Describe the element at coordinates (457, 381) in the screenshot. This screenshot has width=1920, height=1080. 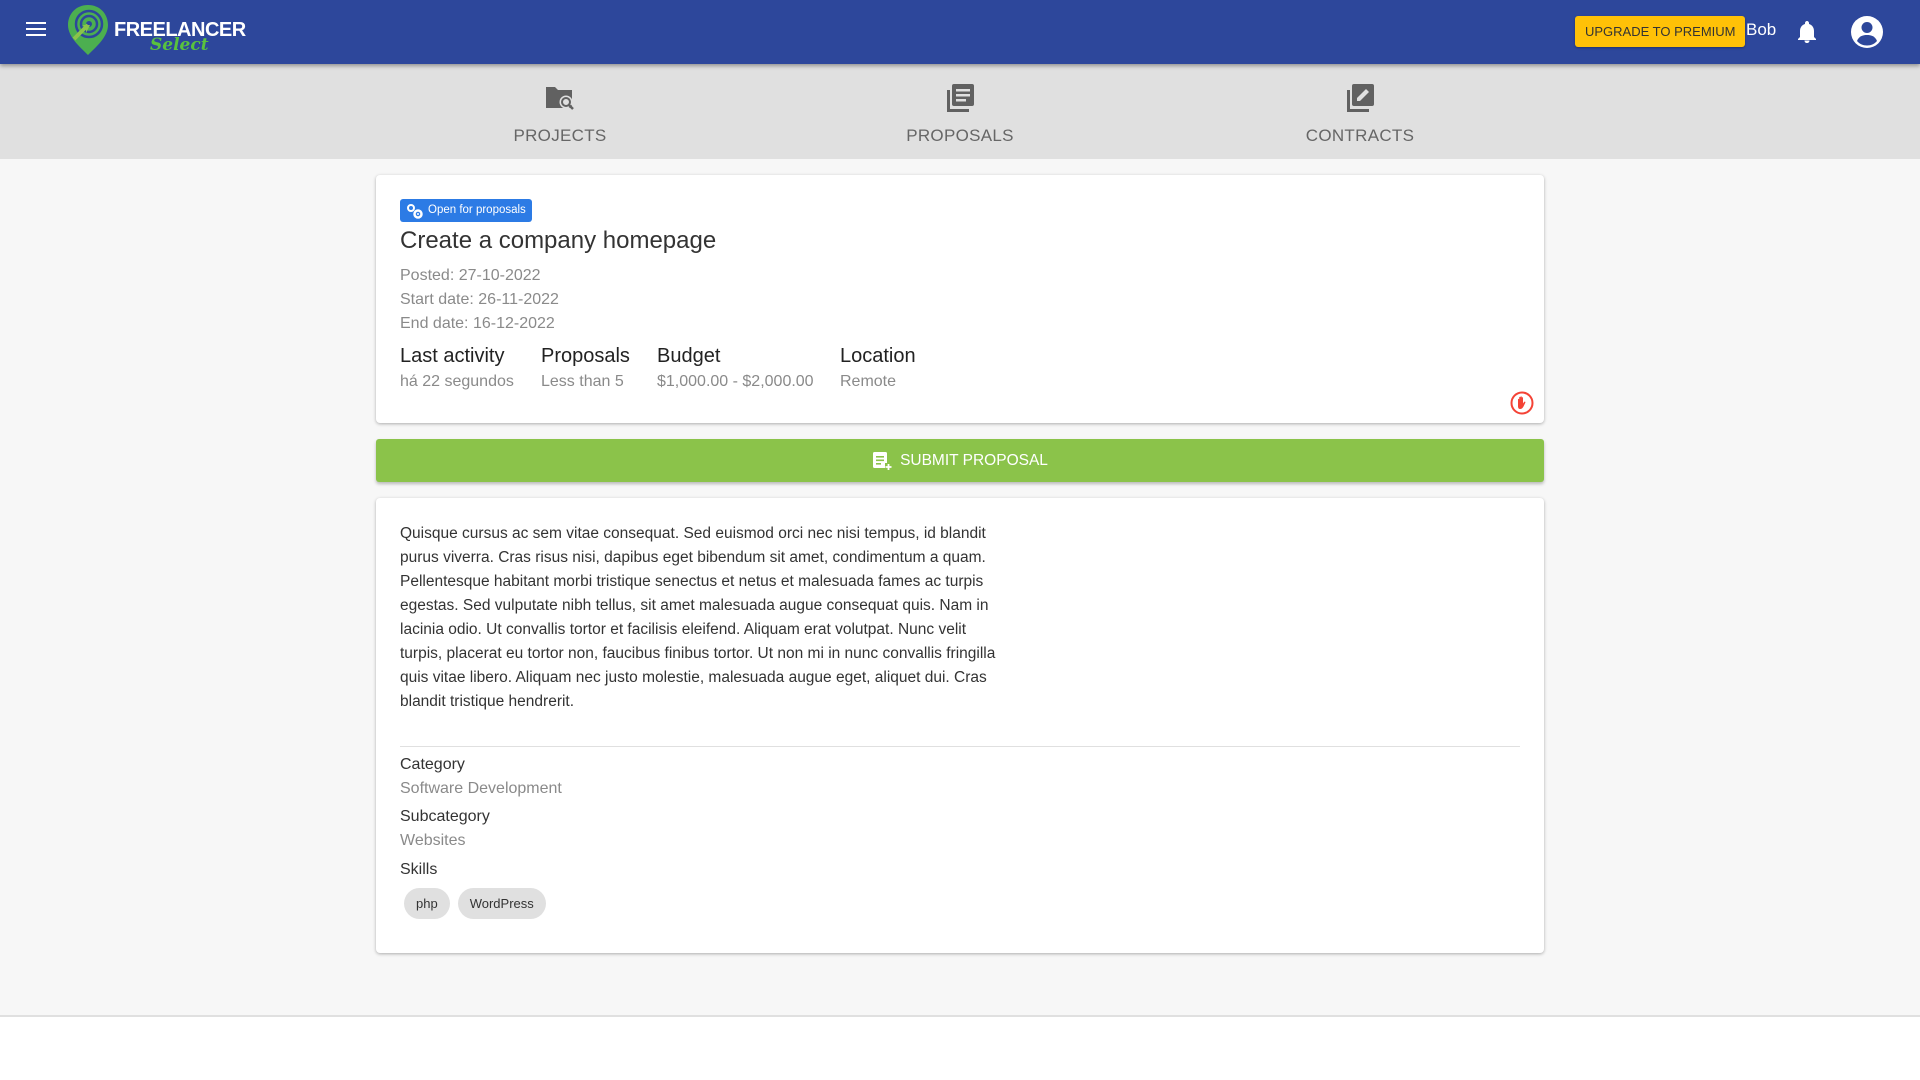
I see `stat-value: há 22 segundos` at that location.